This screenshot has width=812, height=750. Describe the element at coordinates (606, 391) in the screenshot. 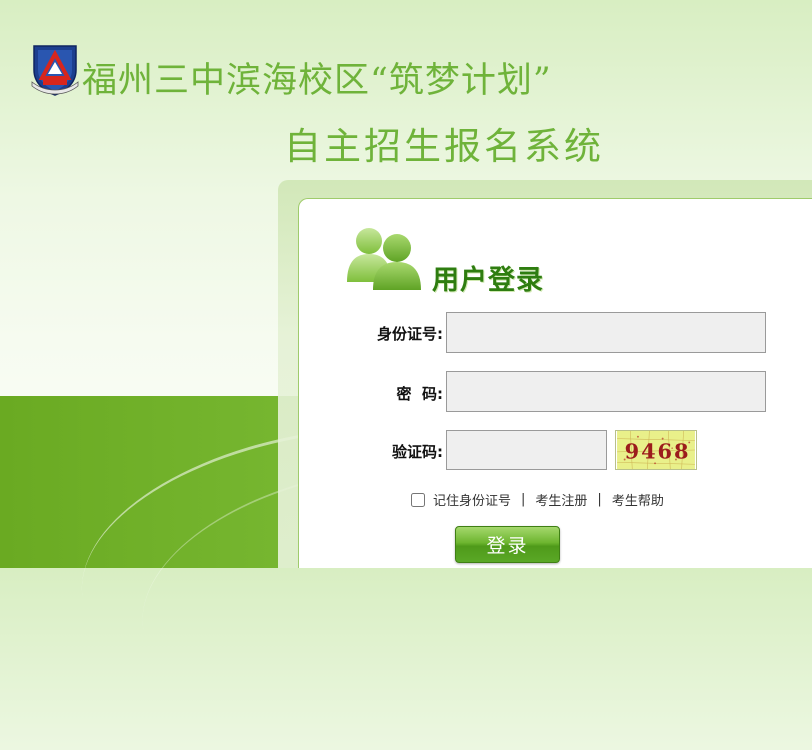

I see `password-input` at that location.